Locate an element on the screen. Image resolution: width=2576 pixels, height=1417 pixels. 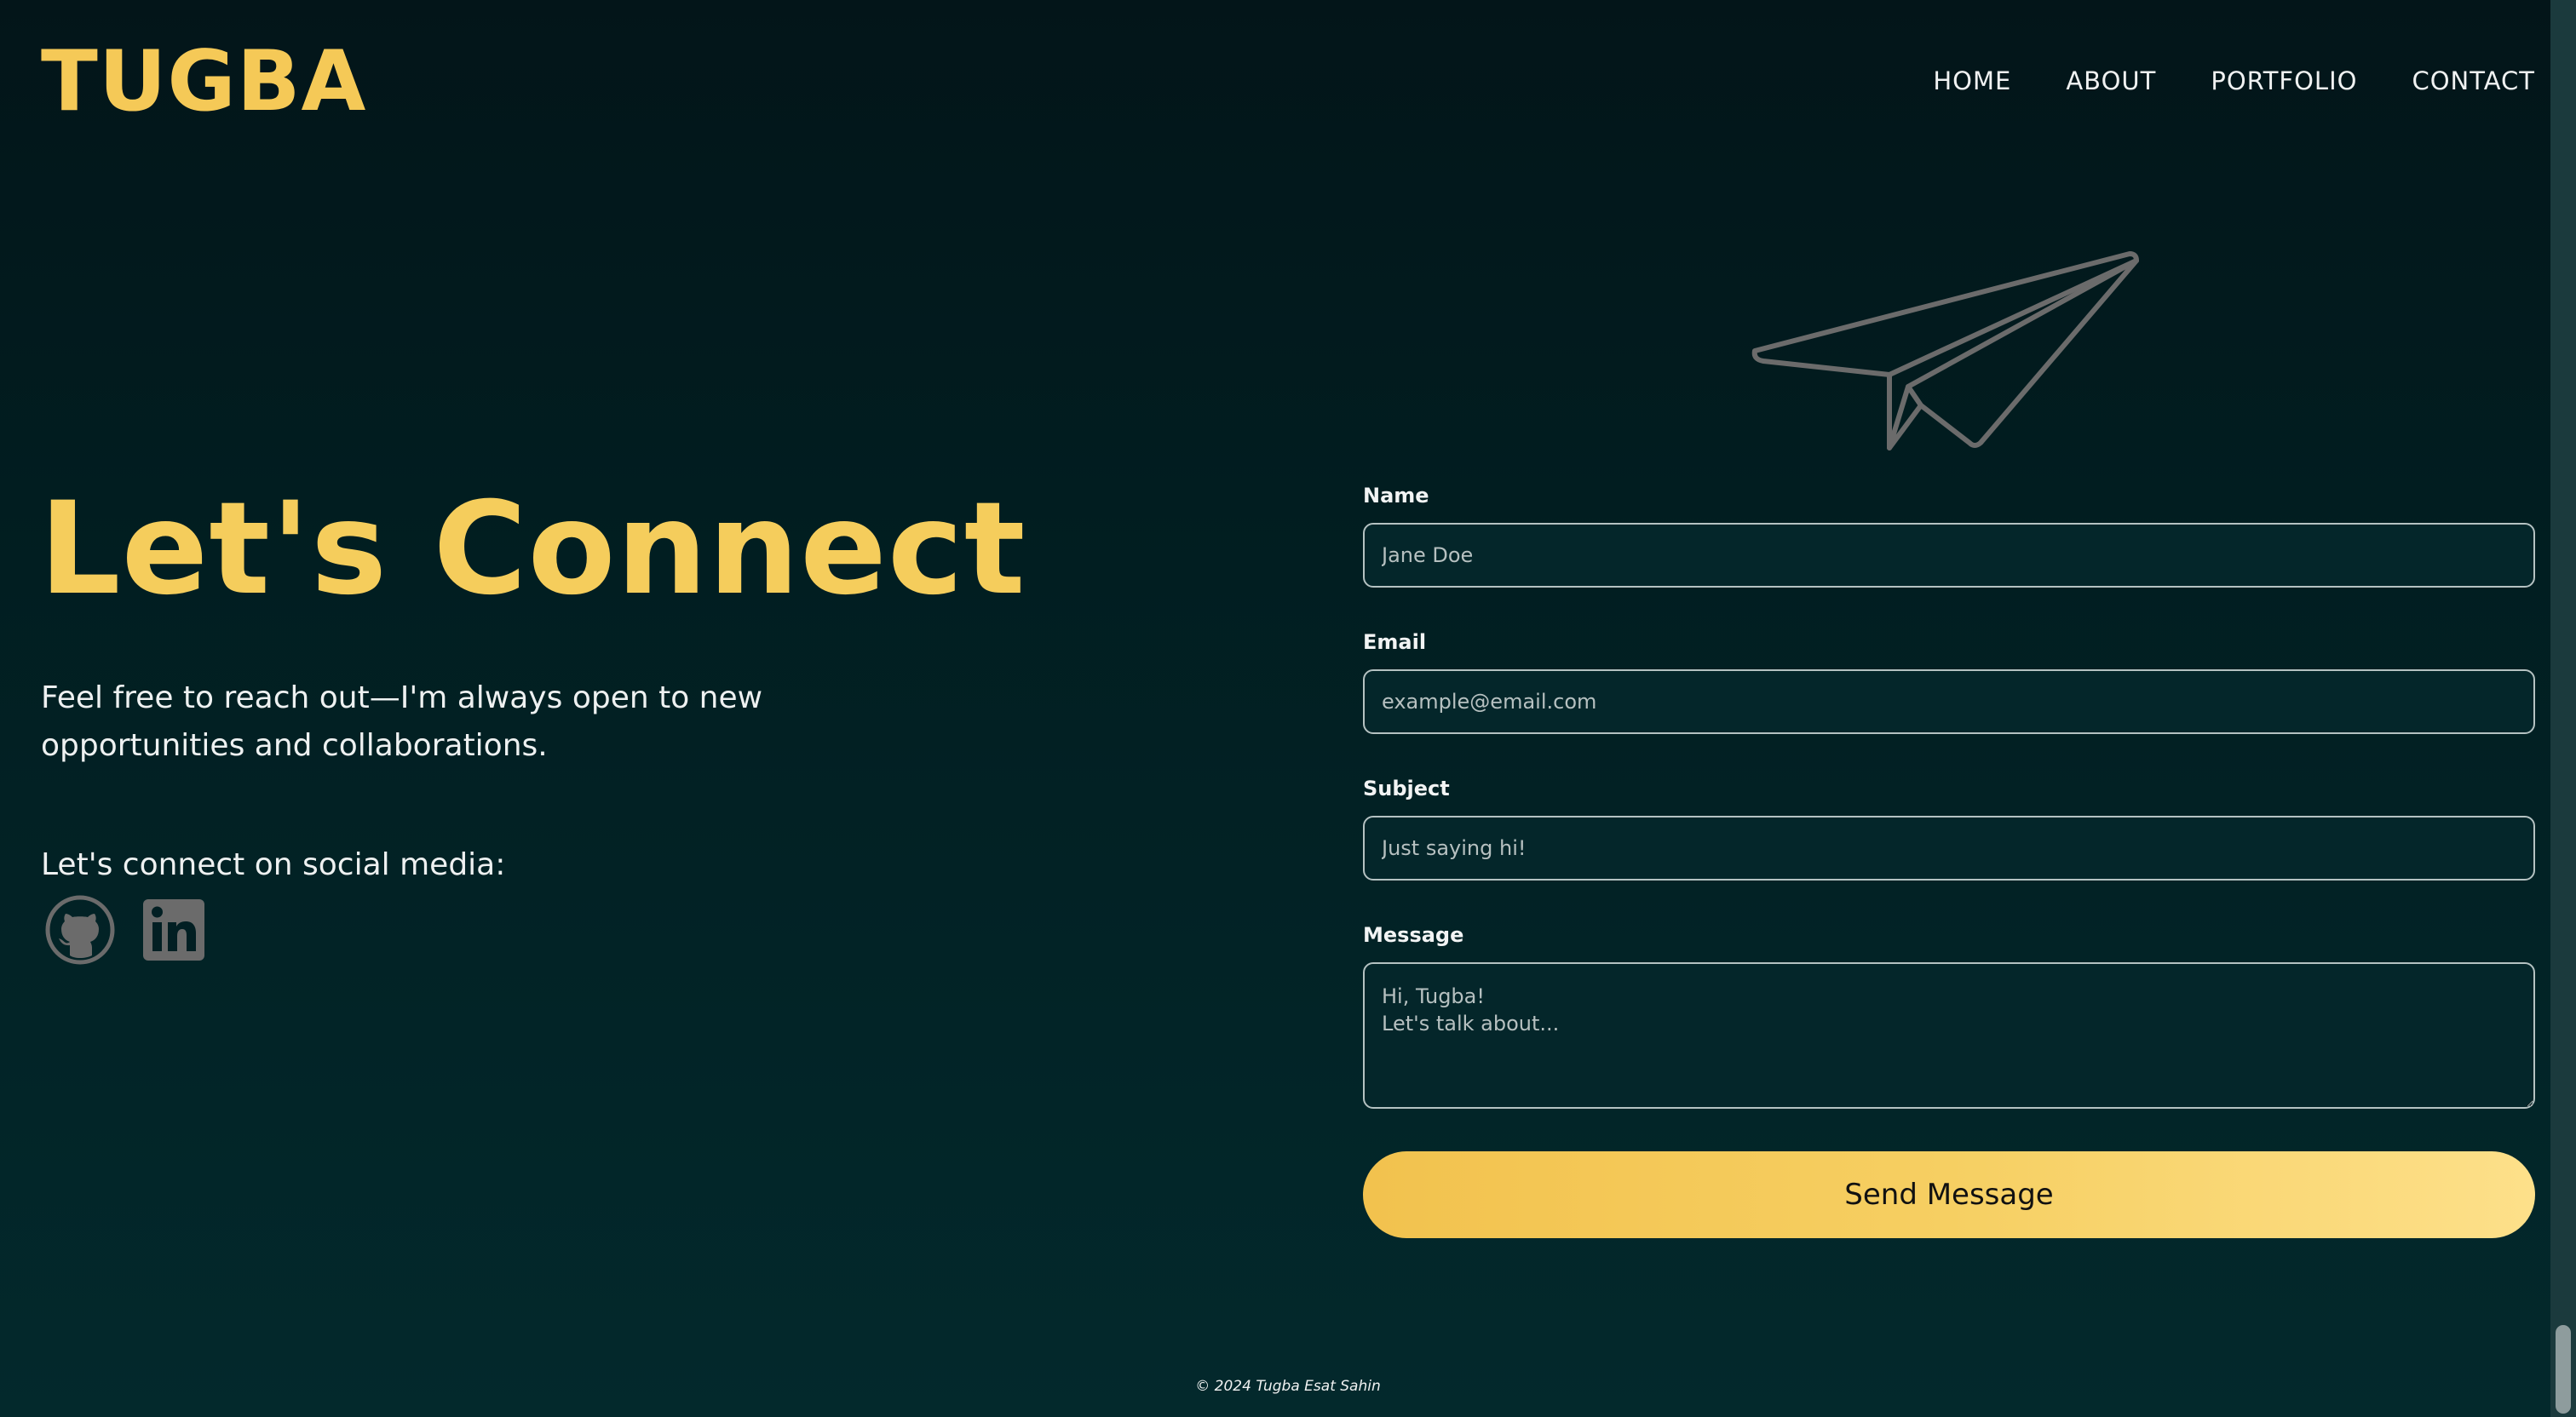
nav-home: HOME is located at coordinates (1972, 80).